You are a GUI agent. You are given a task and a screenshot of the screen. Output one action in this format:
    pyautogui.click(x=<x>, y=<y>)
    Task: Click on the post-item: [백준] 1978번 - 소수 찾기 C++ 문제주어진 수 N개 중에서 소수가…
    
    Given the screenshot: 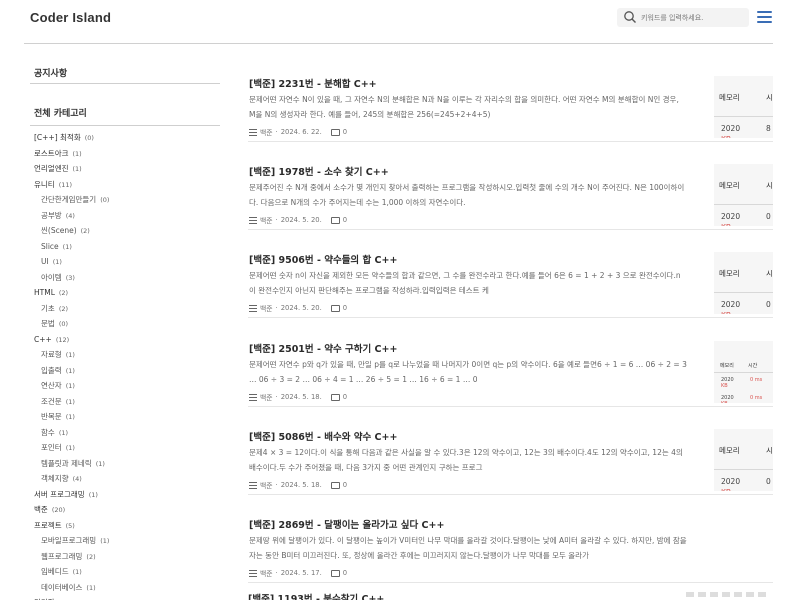 What is the action you would take?
    pyautogui.click(x=510, y=186)
    